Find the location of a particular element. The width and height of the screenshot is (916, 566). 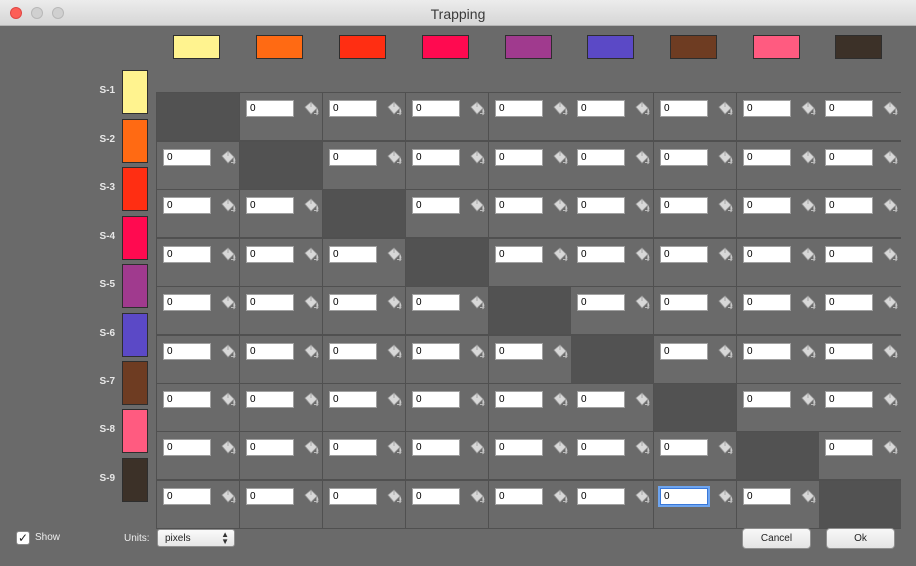

ok-button: Ok is located at coordinates (860, 538).